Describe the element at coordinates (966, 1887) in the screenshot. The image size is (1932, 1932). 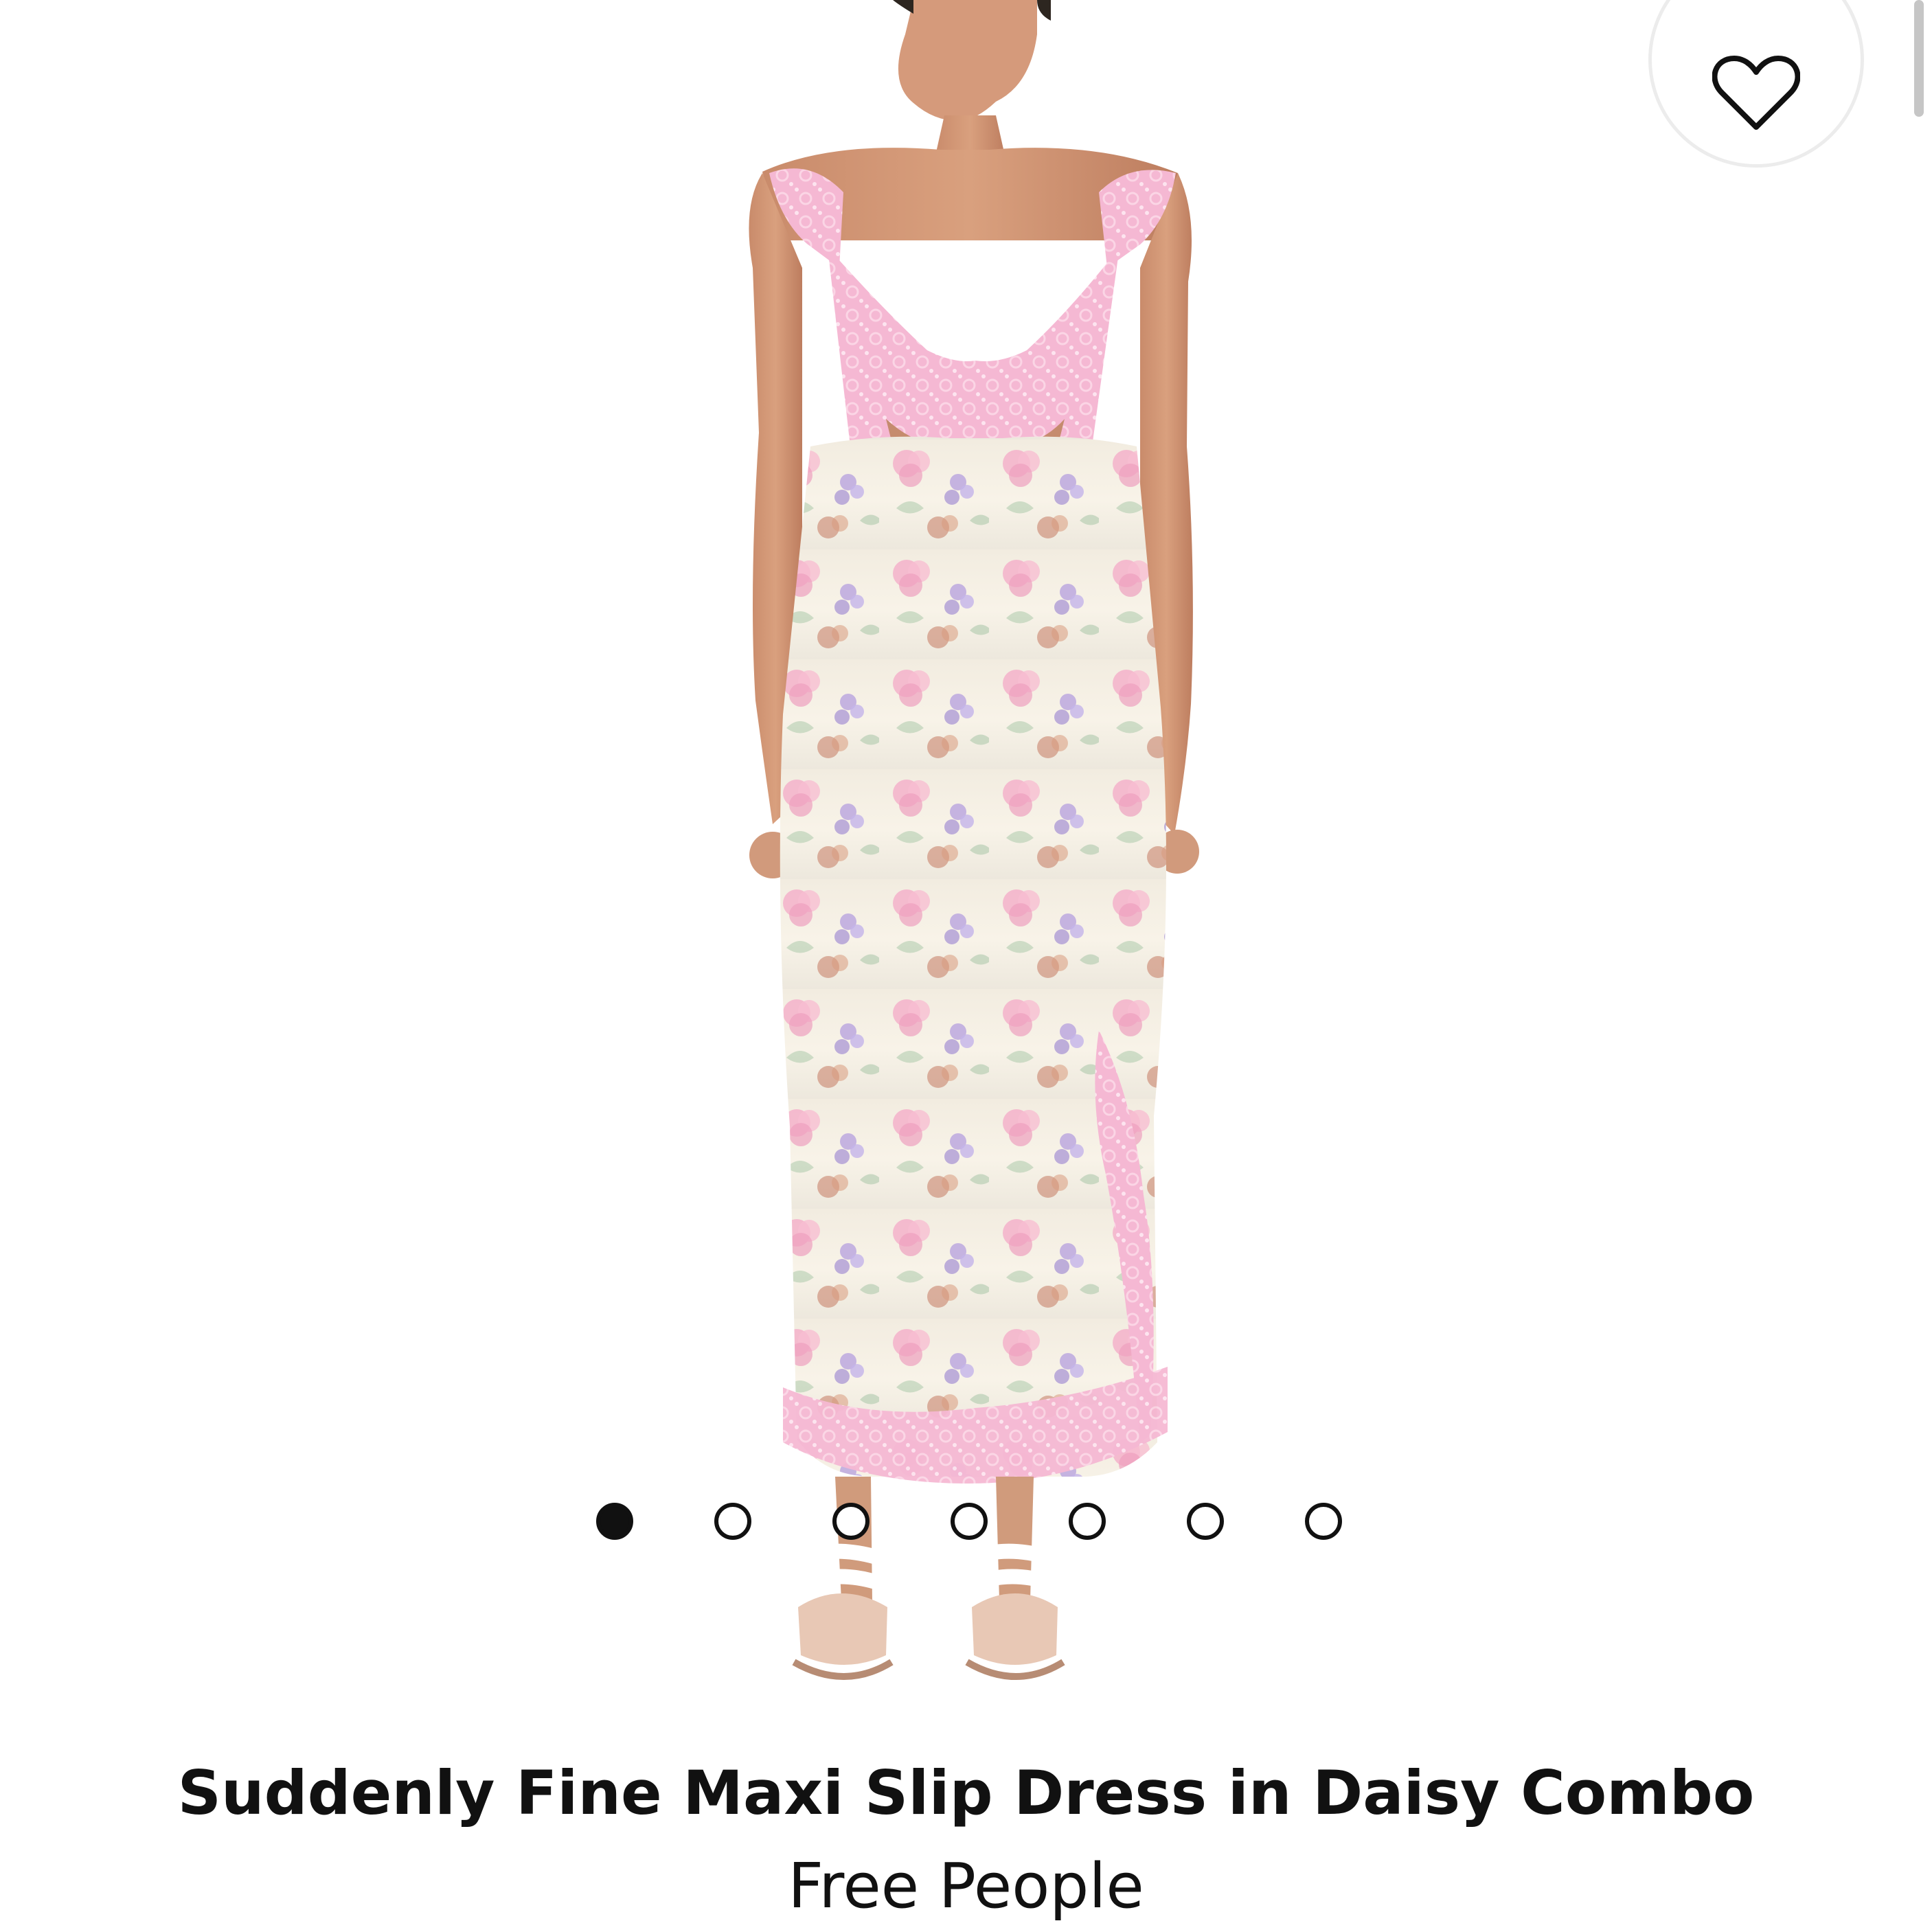
I see `product-brand: Free People` at that location.